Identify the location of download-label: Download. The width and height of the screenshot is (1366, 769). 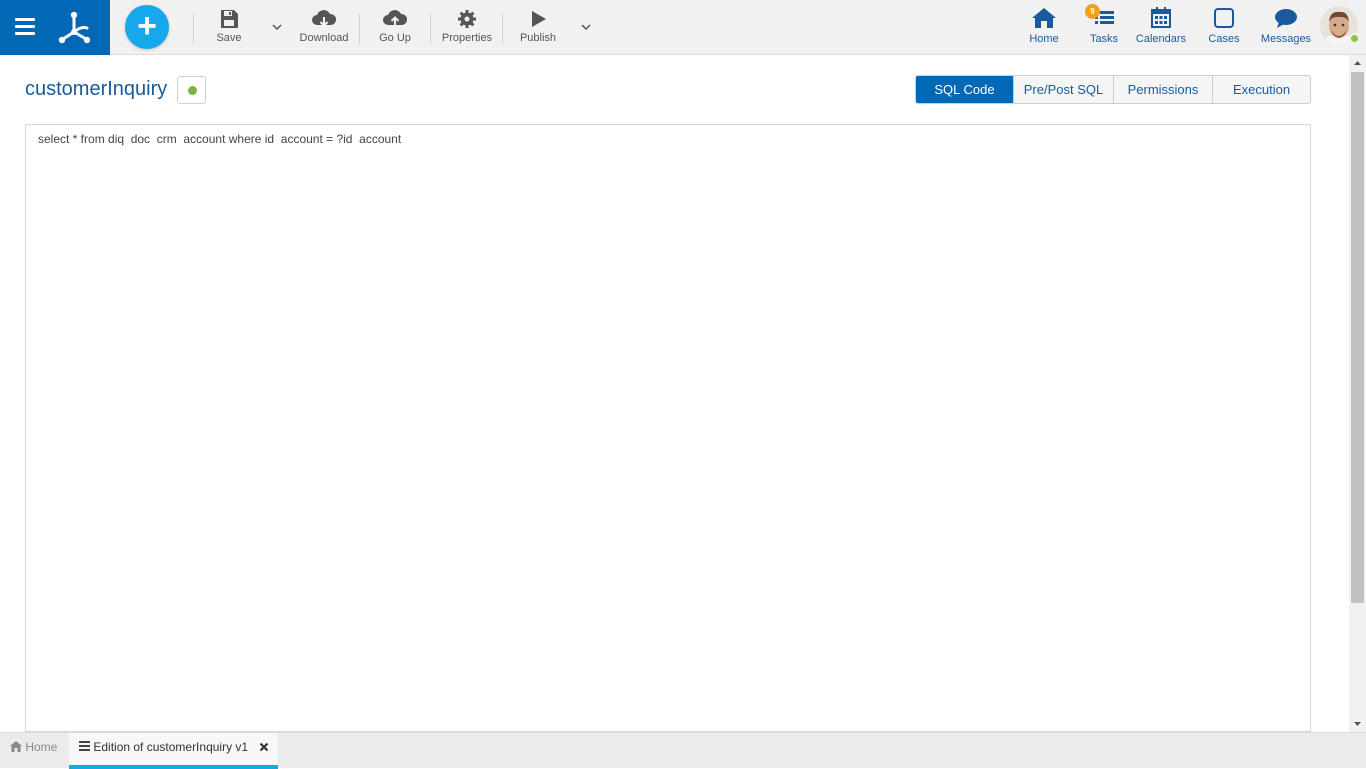
(324, 38).